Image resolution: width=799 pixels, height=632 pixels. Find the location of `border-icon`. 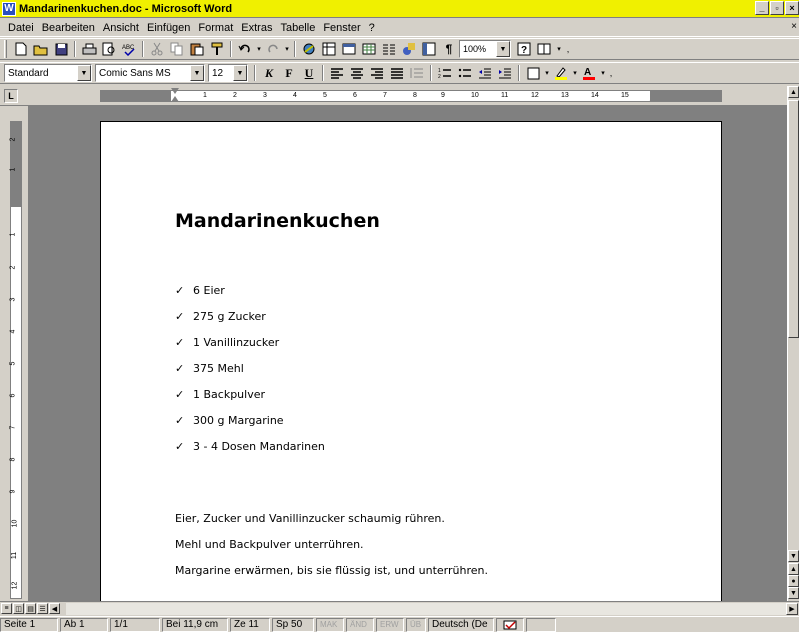

border-icon is located at coordinates (533, 73).